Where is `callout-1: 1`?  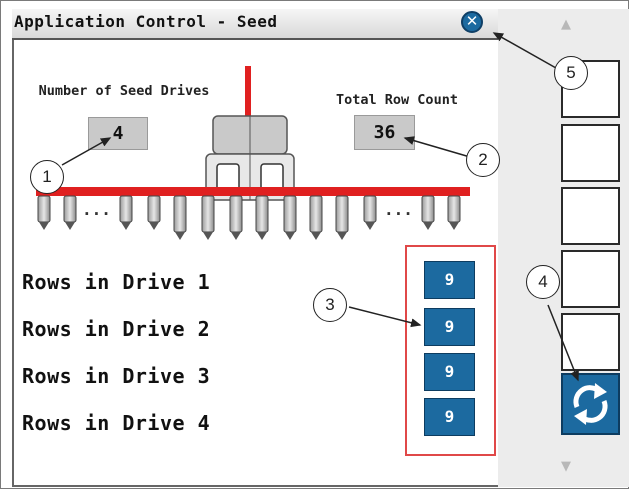
callout-1: 1 is located at coordinates (47, 177).